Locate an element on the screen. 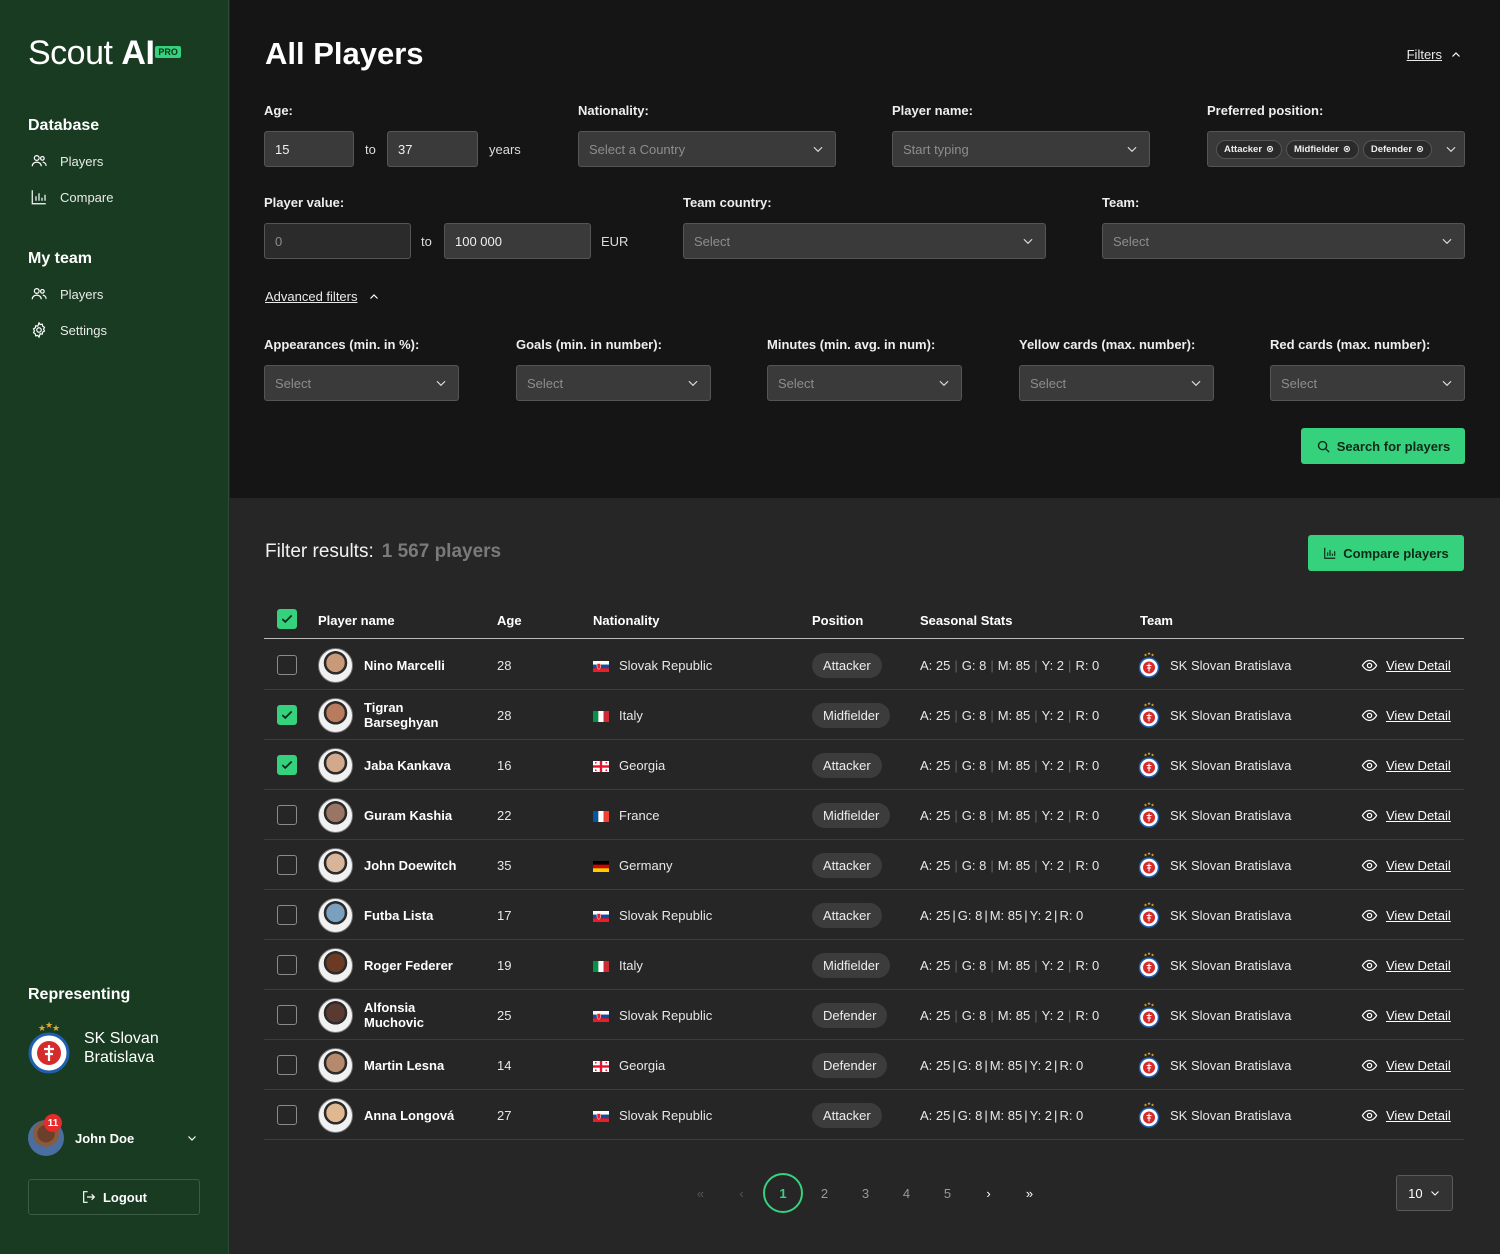 The image size is (1500, 1254). logout-button: Logout is located at coordinates (114, 1197).